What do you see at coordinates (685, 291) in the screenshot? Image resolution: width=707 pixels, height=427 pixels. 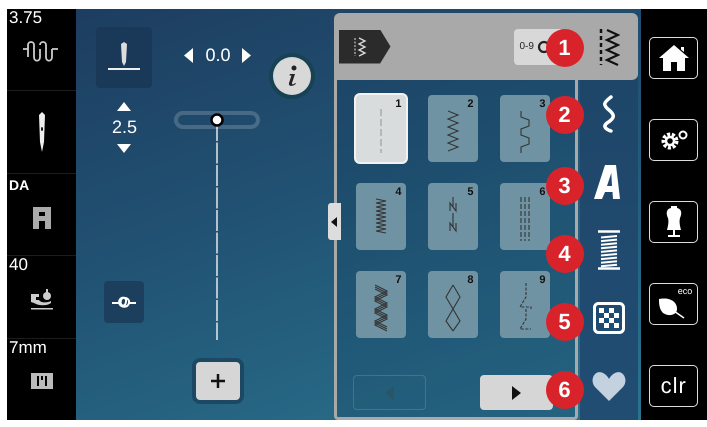 I see `eco-label: eco` at bounding box center [685, 291].